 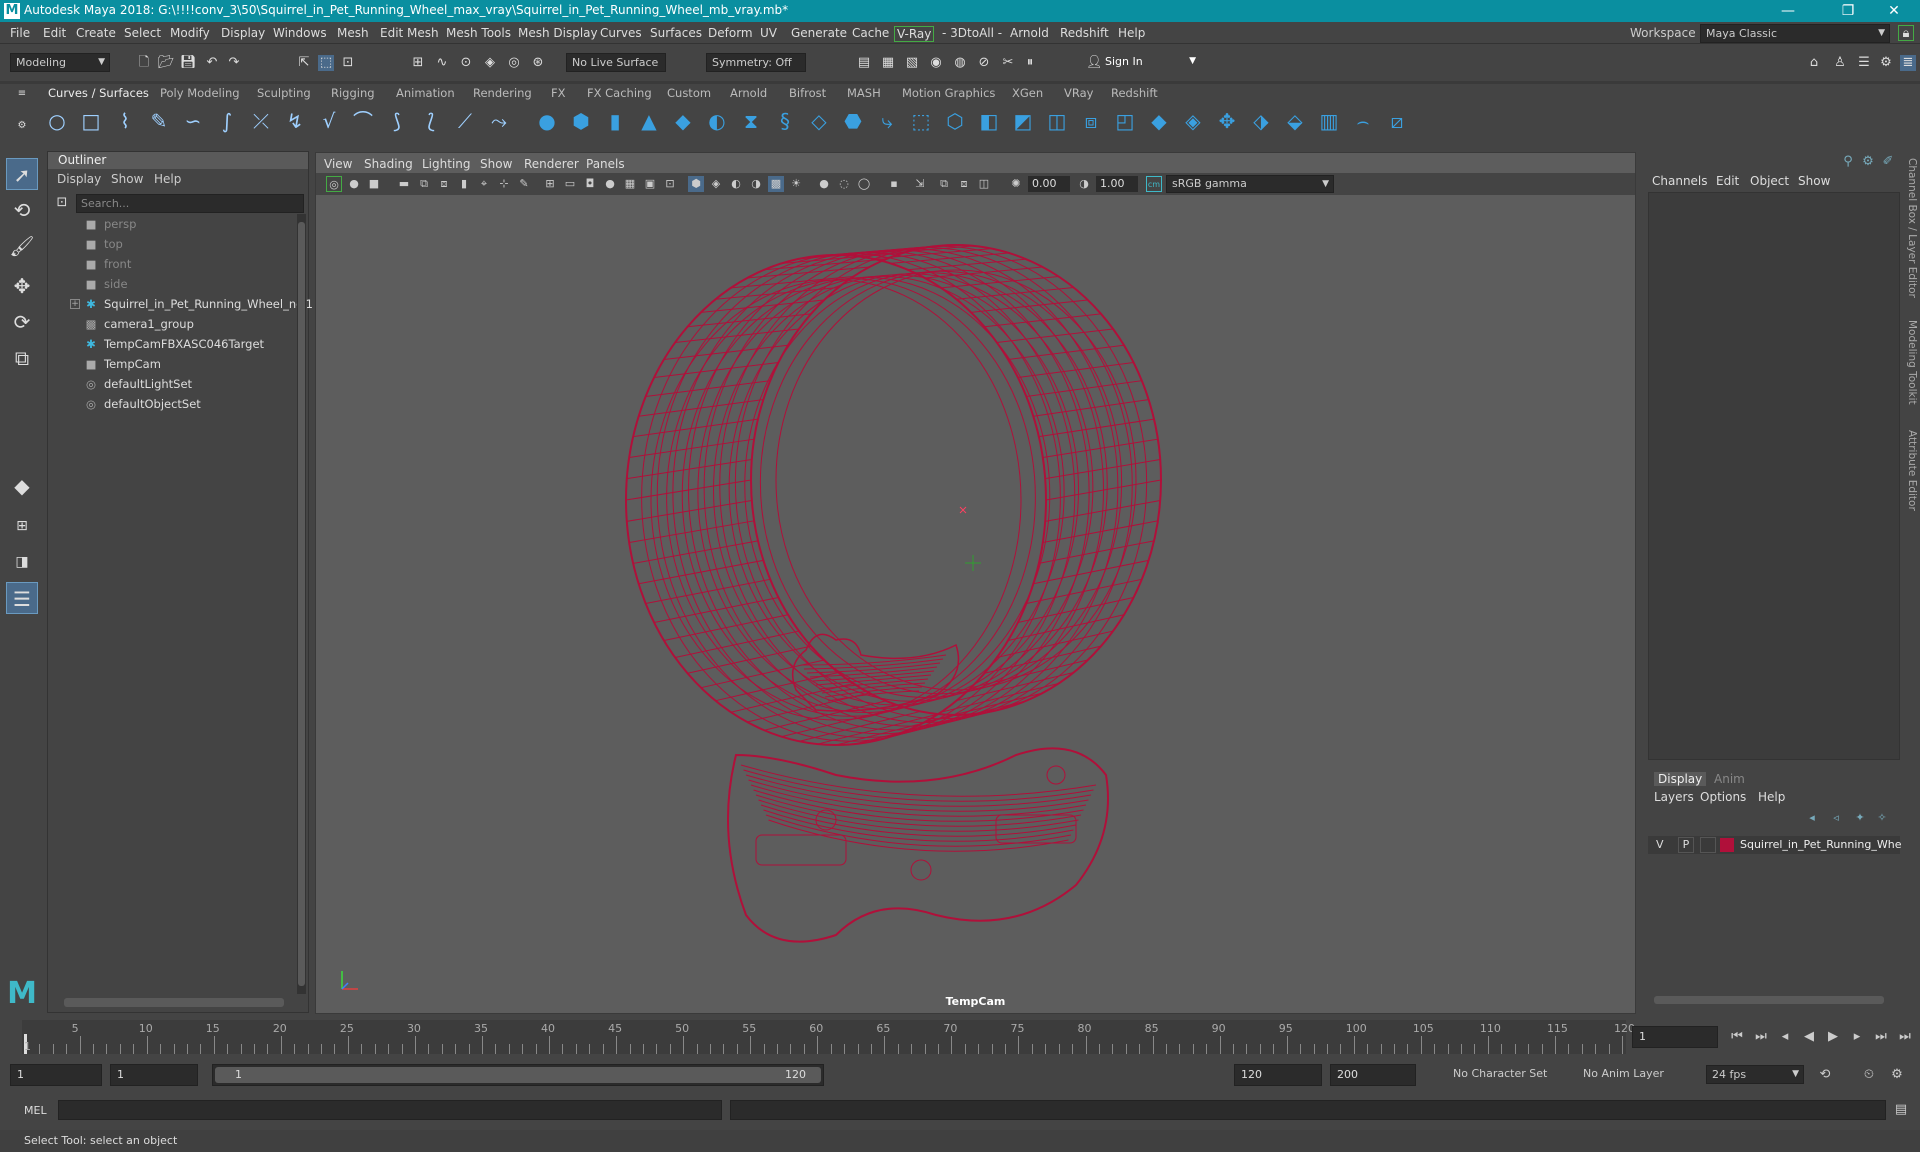 What do you see at coordinates (404, 184) in the screenshot?
I see `bookmark-icon: ▬` at bounding box center [404, 184].